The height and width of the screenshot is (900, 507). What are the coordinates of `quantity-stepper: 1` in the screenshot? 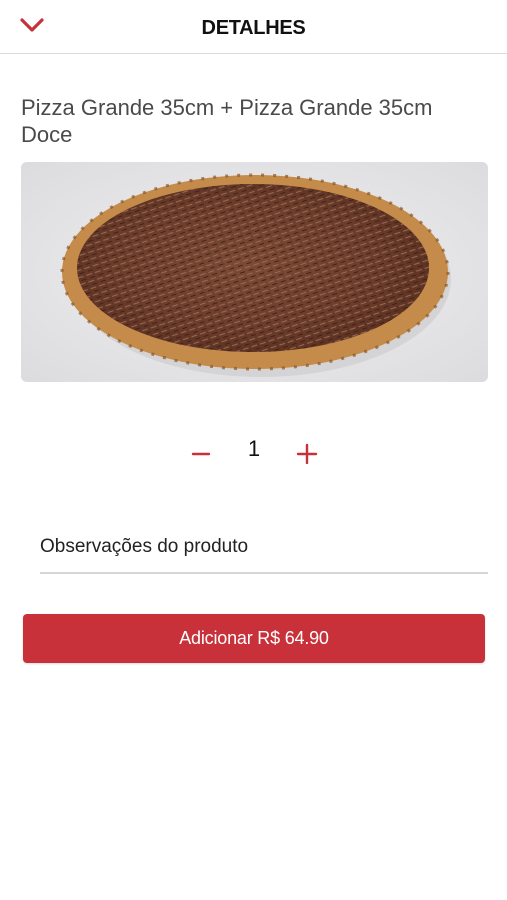 It's located at (253, 455).